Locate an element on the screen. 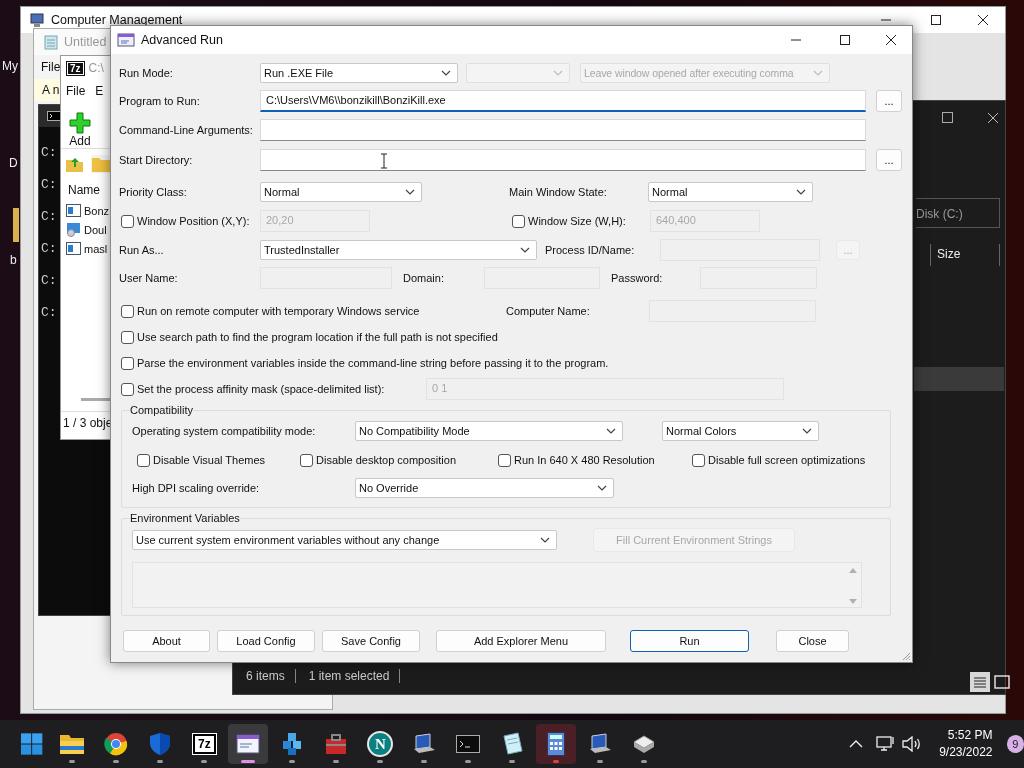  field-label: Main Window State: is located at coordinates (558, 192).